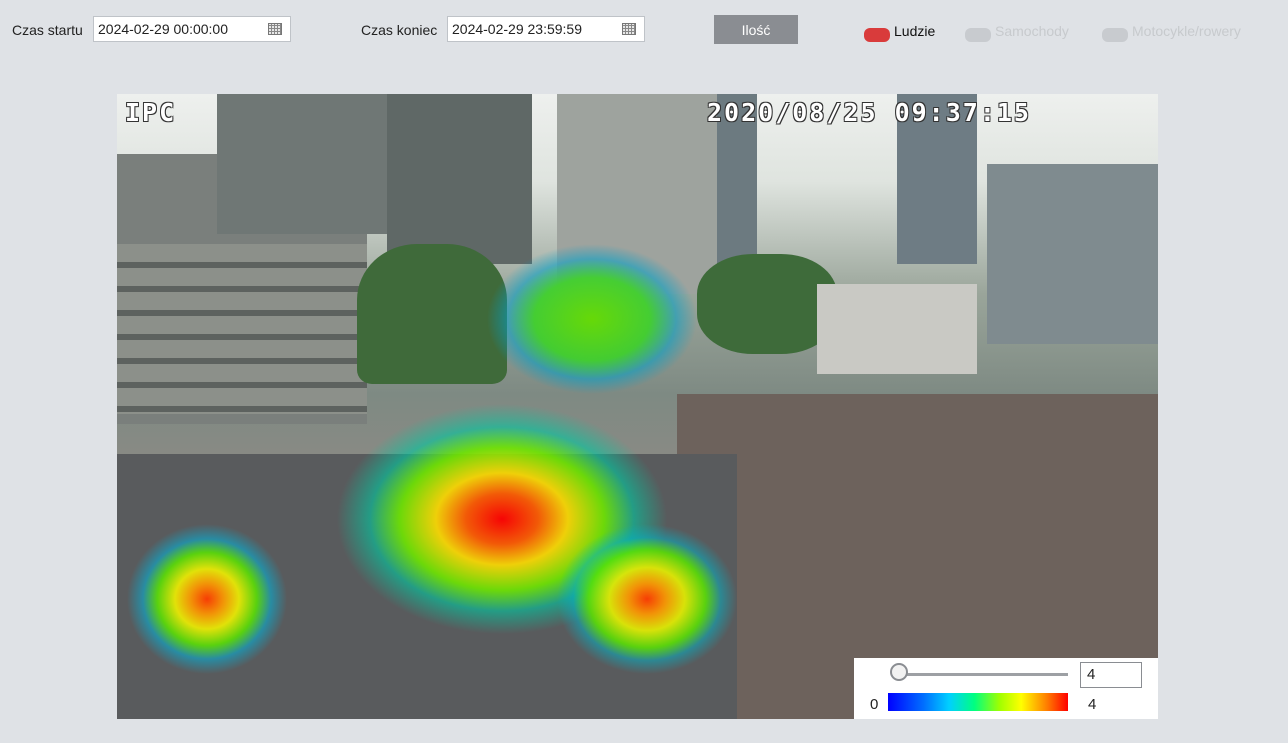 The width and height of the screenshot is (1288, 743). I want to click on heatmap-color-gradient, so click(978, 702).